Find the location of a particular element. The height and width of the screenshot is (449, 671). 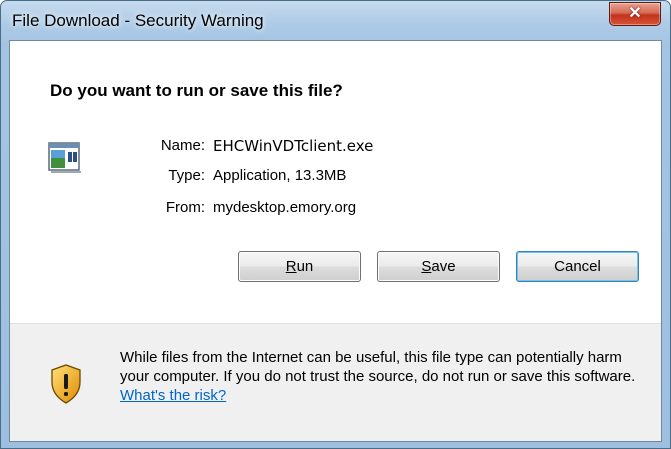

file-source-value: mydesktop.emory.org is located at coordinates (285, 207).